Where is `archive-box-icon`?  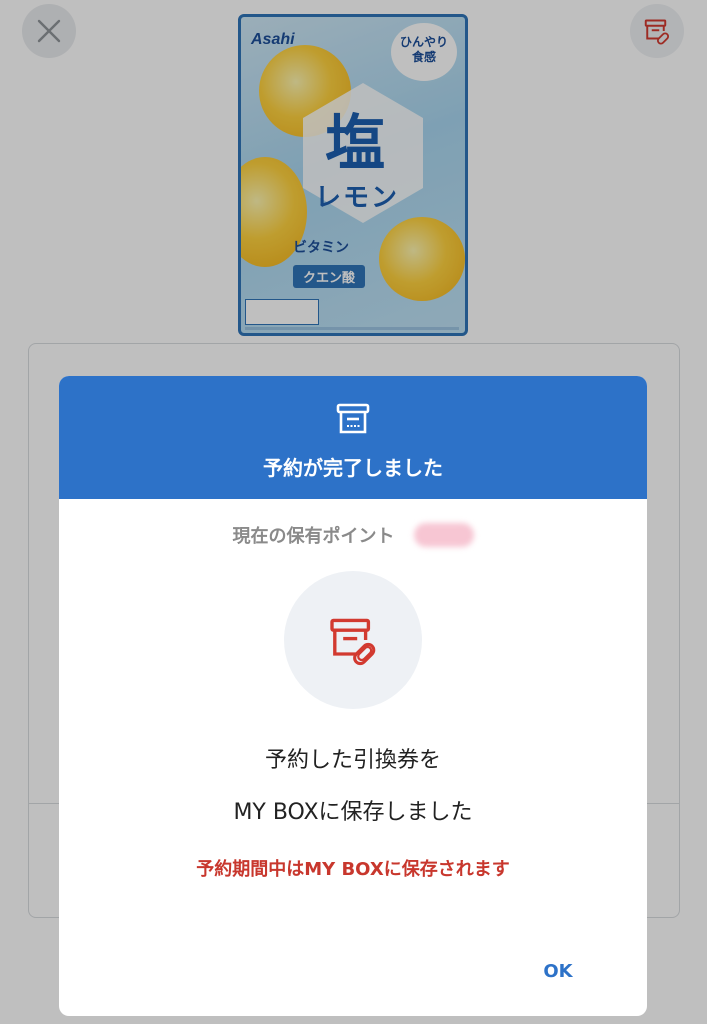
archive-box-icon is located at coordinates (353, 418).